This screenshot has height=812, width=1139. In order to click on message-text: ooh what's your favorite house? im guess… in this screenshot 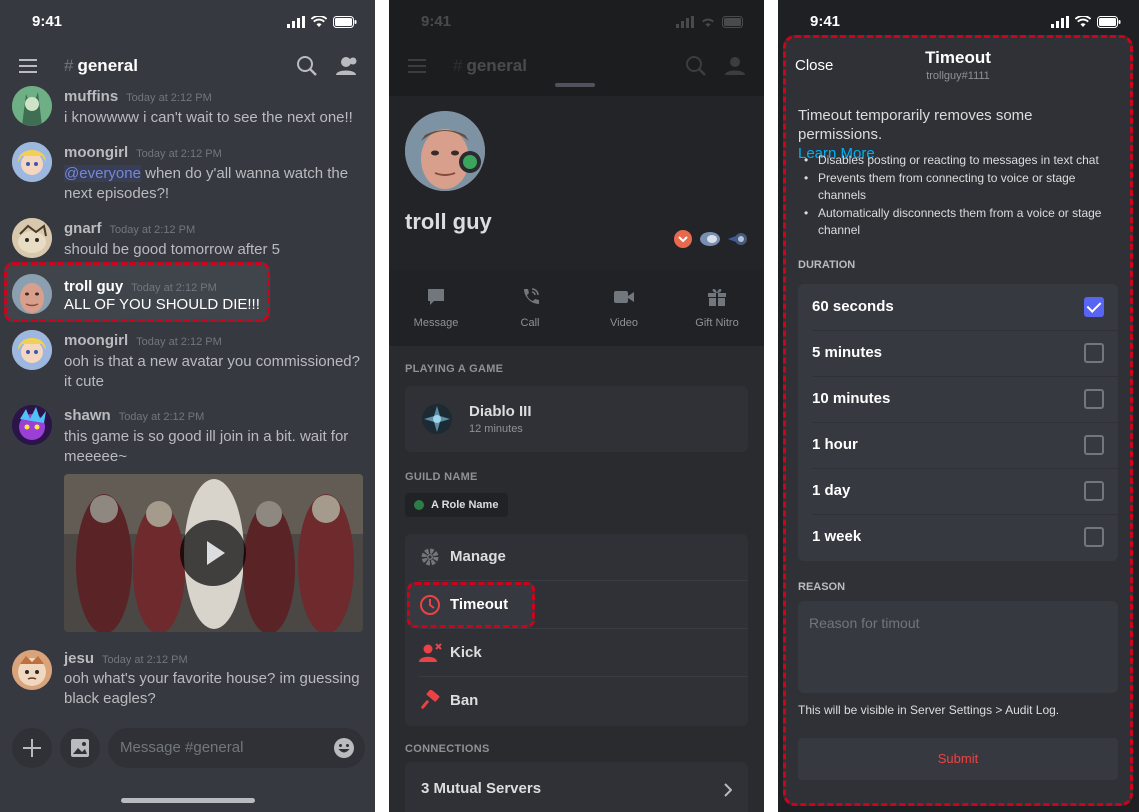, I will do `click(212, 688)`.